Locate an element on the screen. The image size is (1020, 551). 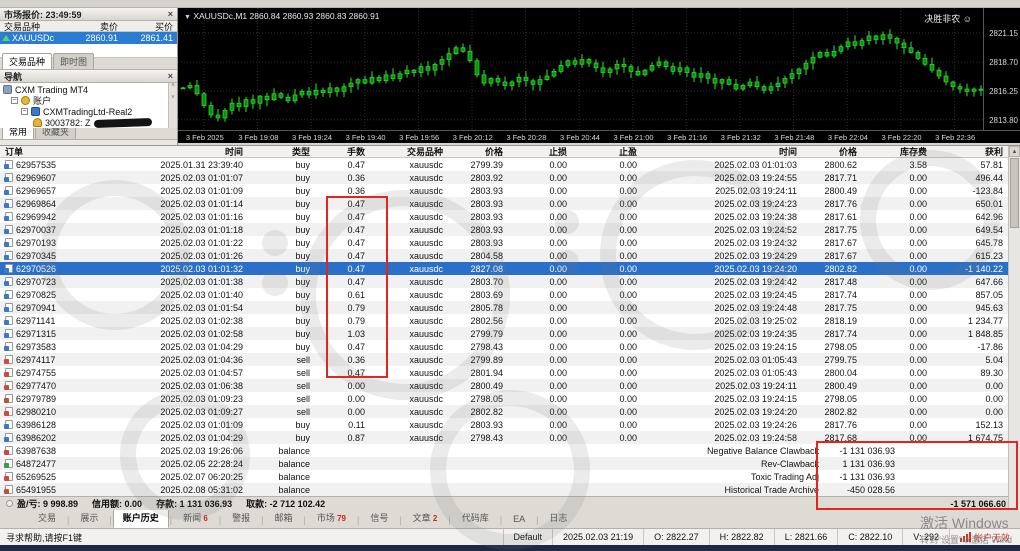
column-header-type: 类型 is located at coordinates (281, 151).